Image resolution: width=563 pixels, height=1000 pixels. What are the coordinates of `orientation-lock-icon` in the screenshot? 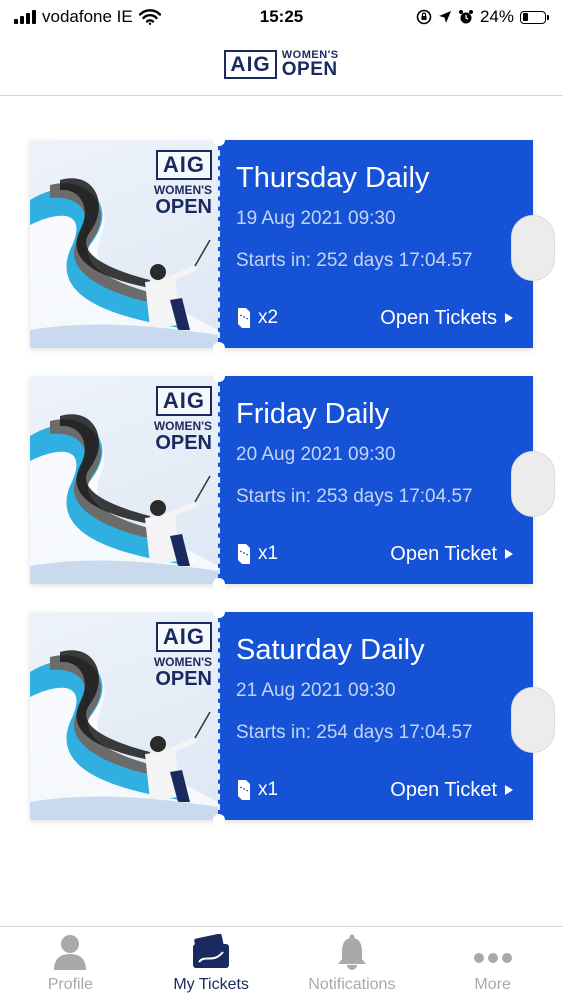 It's located at (424, 17).